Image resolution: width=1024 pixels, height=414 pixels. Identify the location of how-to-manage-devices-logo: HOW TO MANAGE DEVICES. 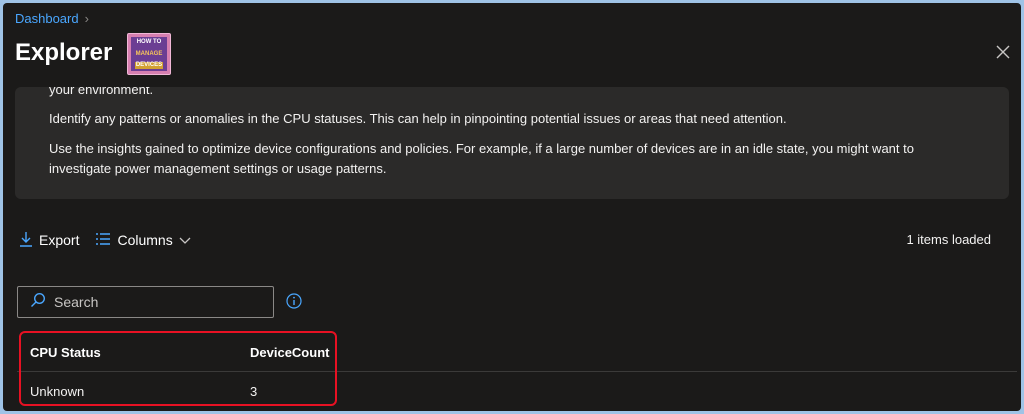
(149, 54).